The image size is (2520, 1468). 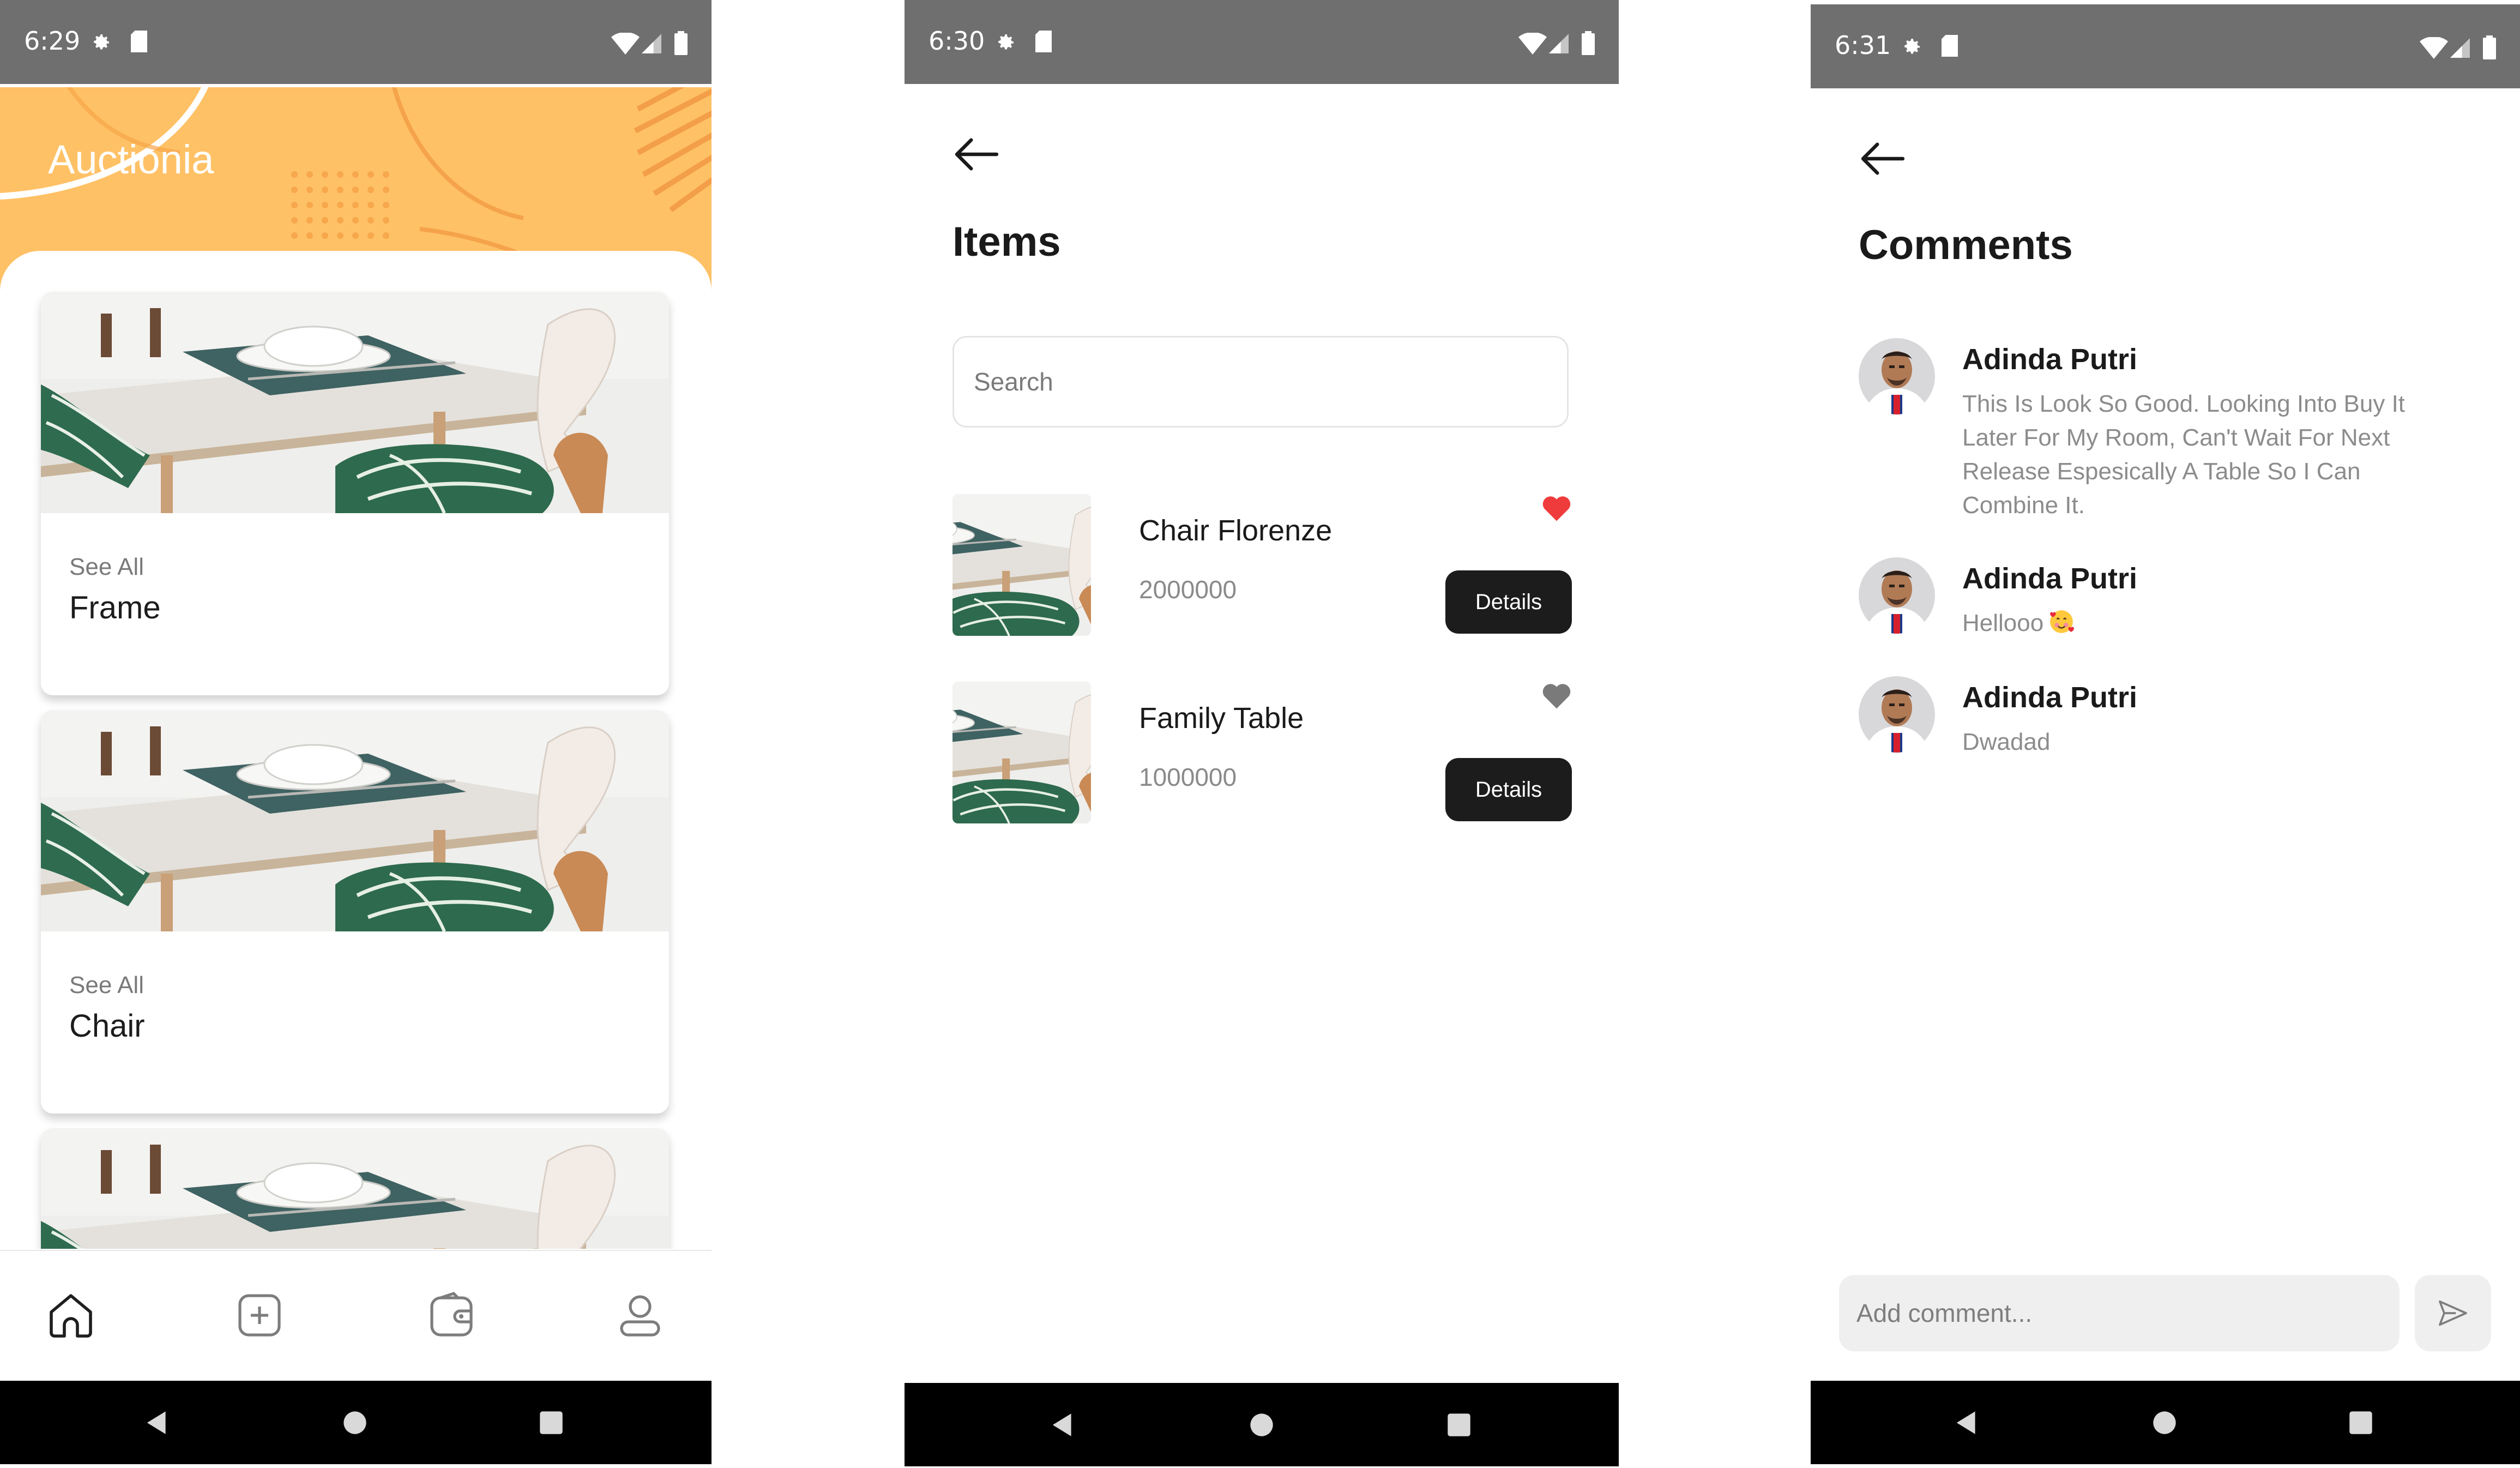 I want to click on app-title: Auctionia, so click(x=131, y=159).